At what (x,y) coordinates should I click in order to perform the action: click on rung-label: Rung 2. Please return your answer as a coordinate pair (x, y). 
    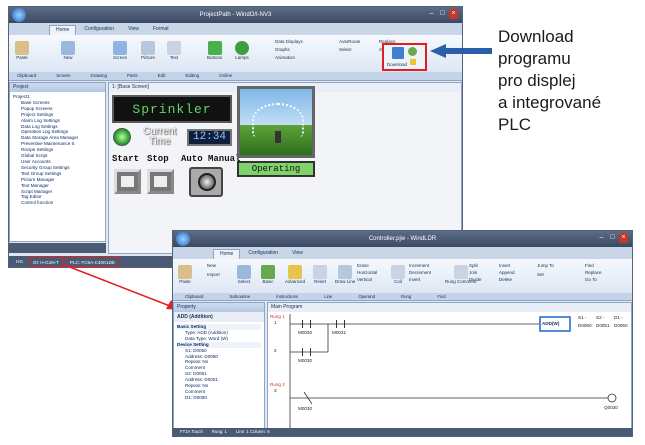
    Looking at the image, I should click on (277, 384).